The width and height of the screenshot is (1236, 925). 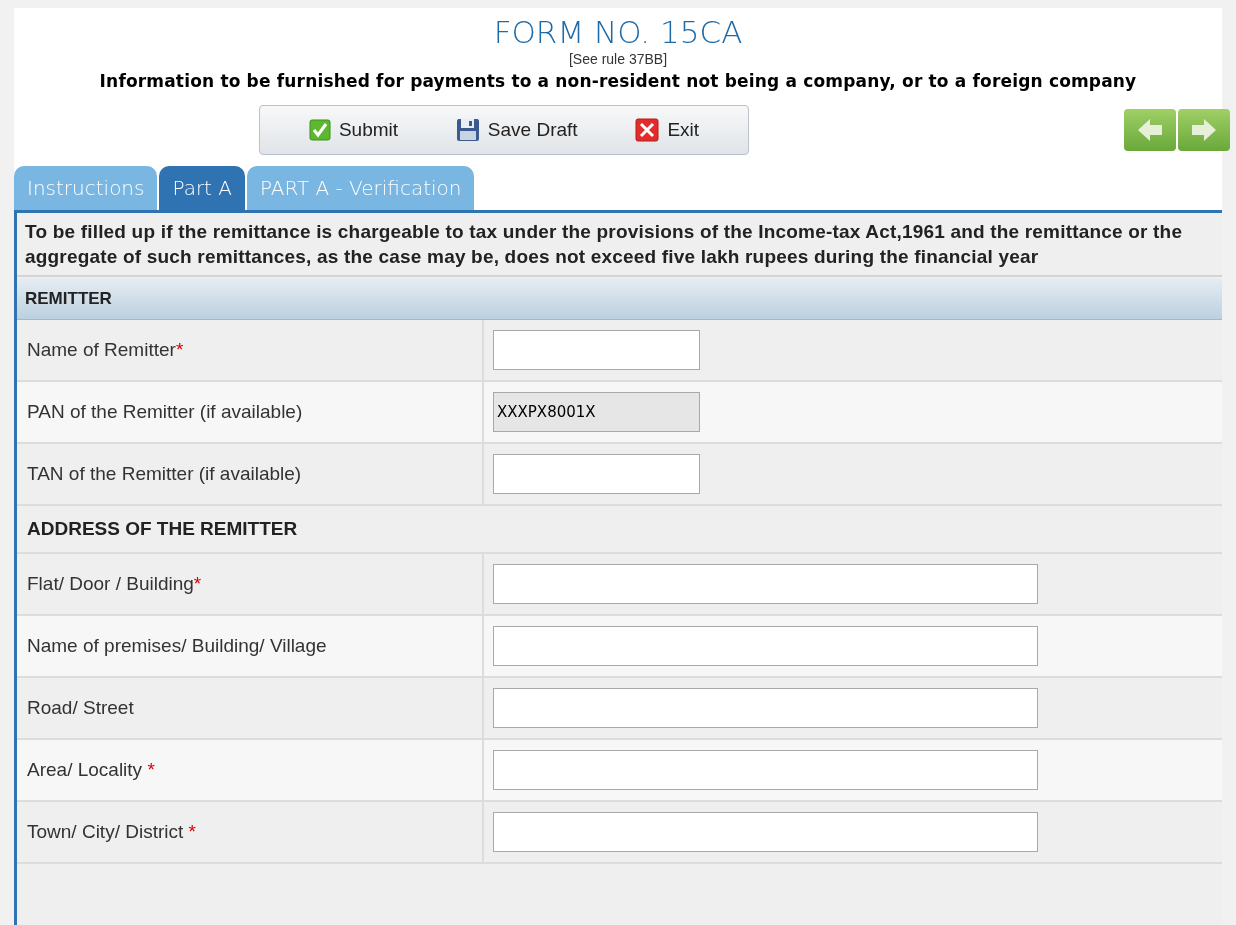 I want to click on forward-arrow-button, so click(x=1204, y=130).